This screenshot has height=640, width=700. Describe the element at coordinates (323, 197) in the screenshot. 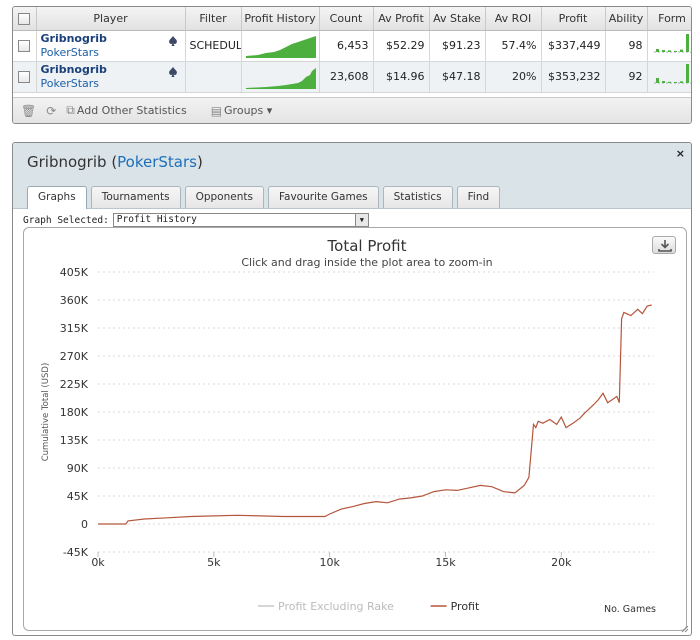

I see `tab-favourite-games: Favourite Games` at that location.